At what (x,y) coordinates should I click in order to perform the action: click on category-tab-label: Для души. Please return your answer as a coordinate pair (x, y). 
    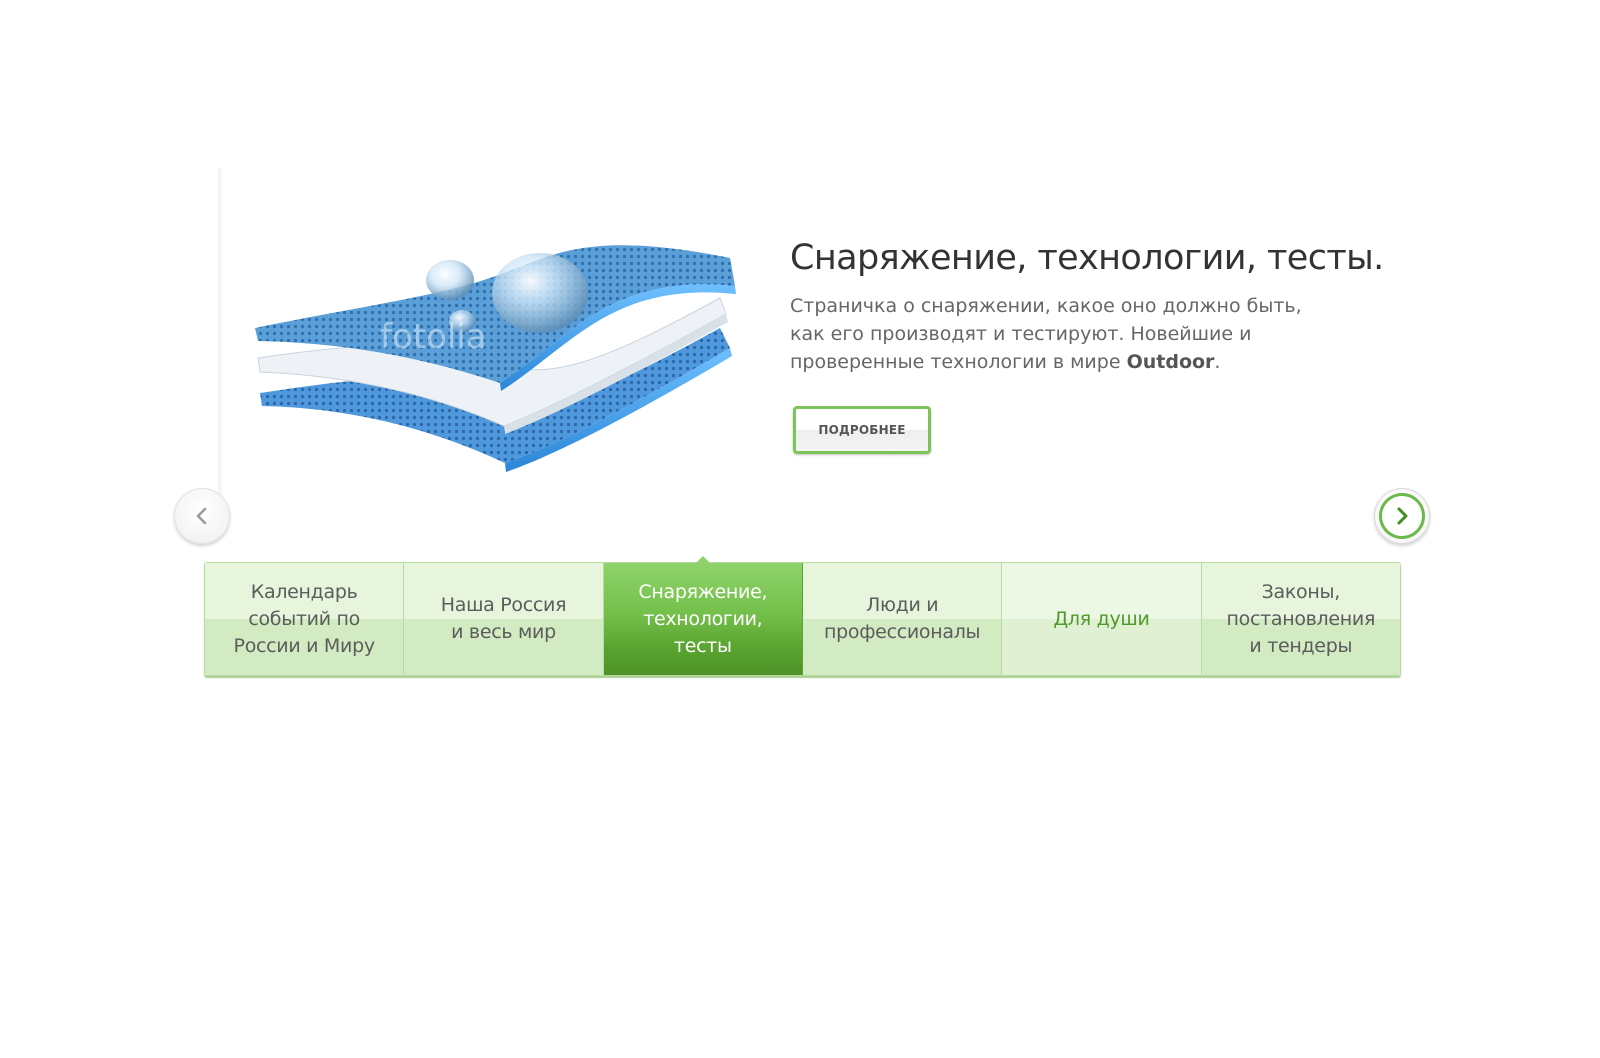
    Looking at the image, I should click on (1101, 619).